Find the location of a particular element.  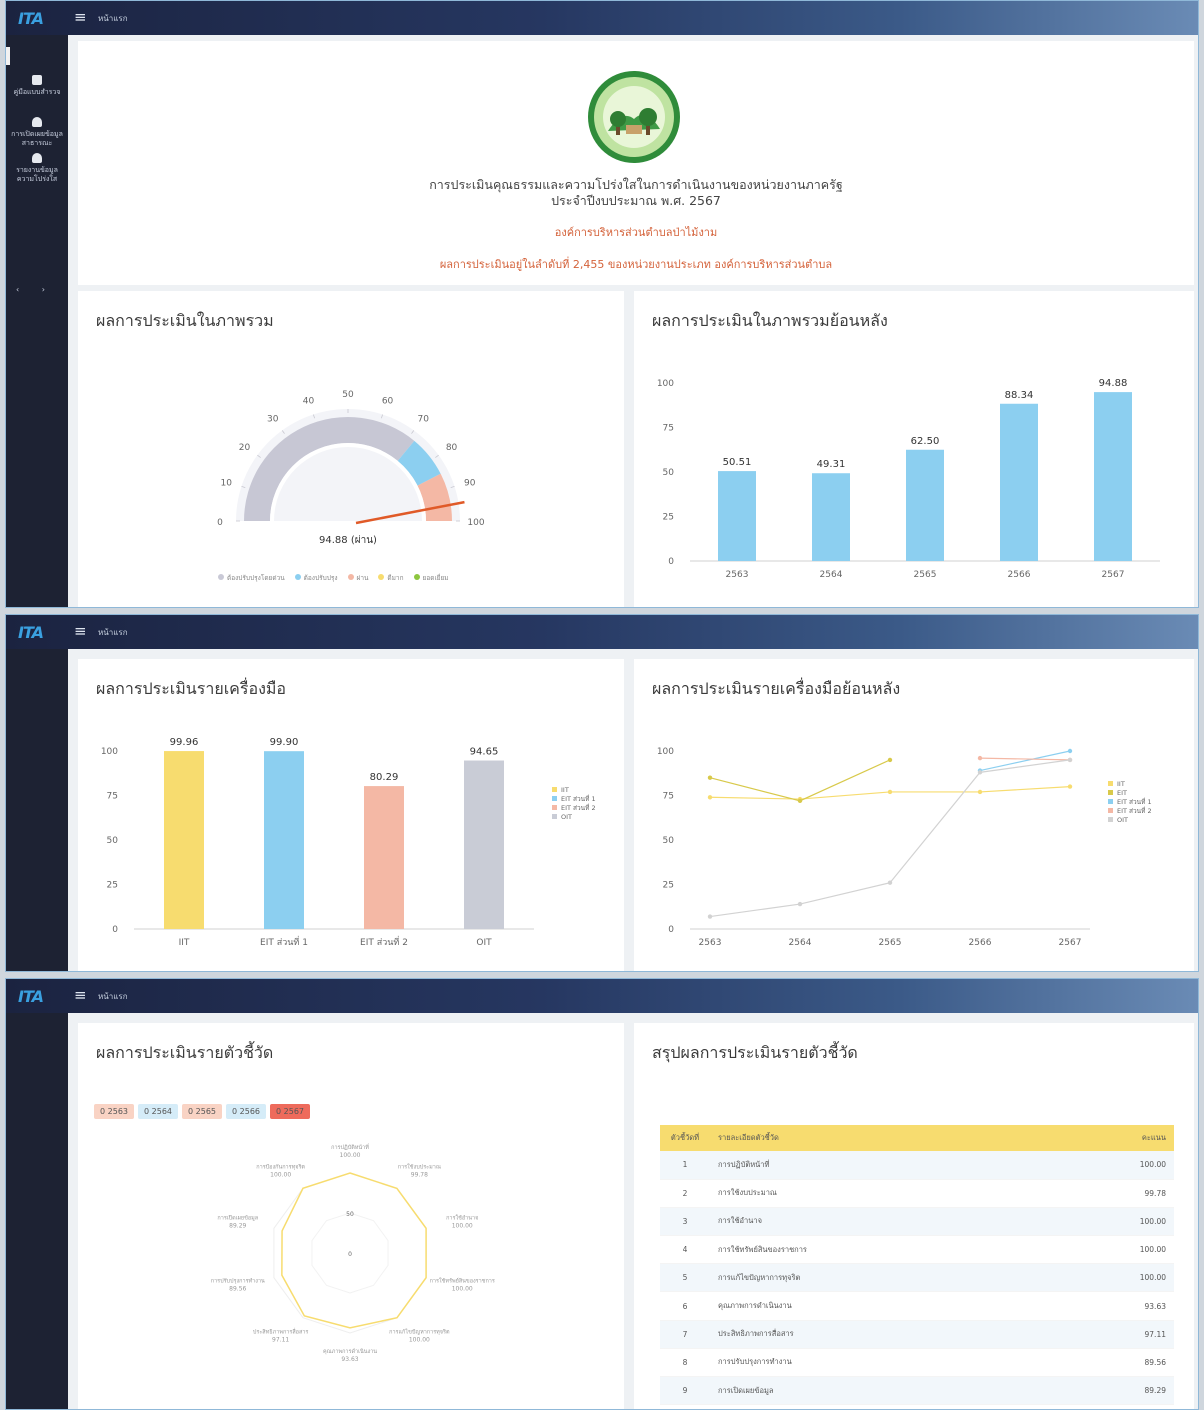

radar-value-label: 97.11 is located at coordinates (280, 1340).